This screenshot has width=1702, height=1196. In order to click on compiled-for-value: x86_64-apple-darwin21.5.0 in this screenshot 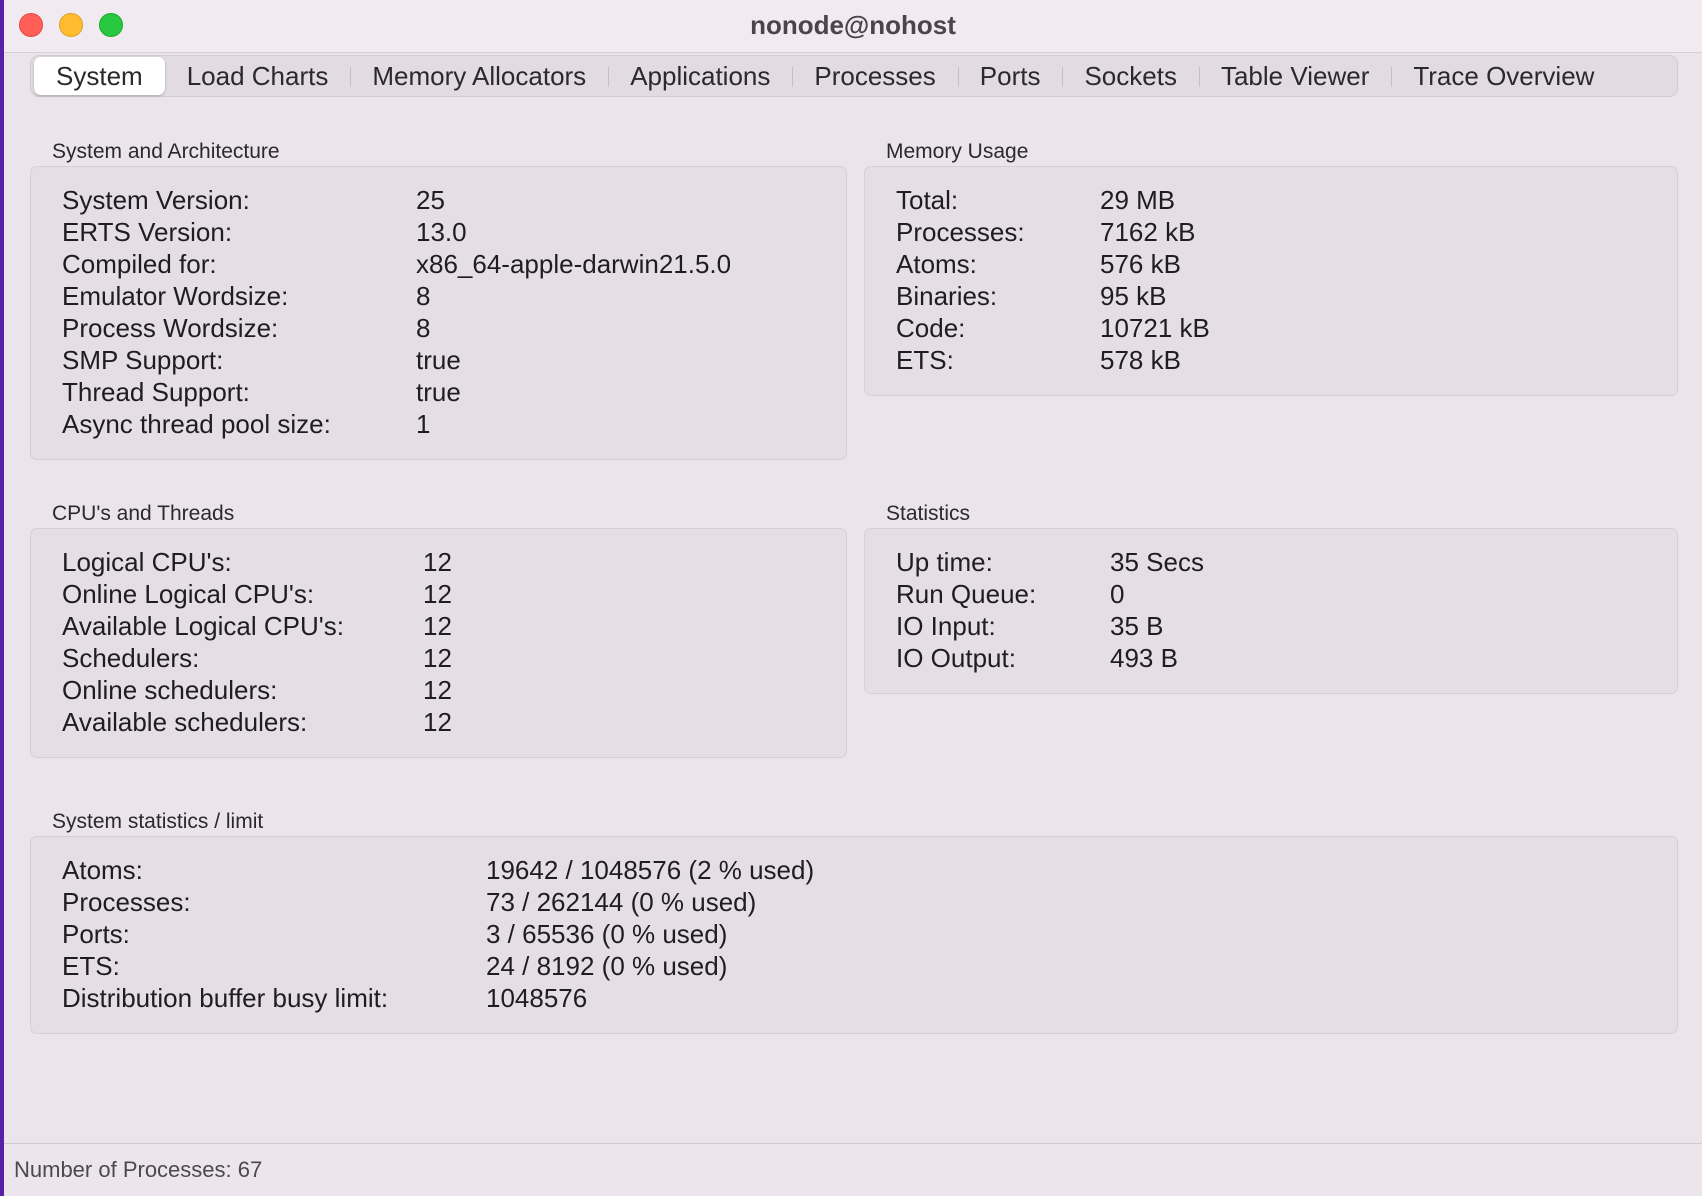, I will do `click(574, 264)`.